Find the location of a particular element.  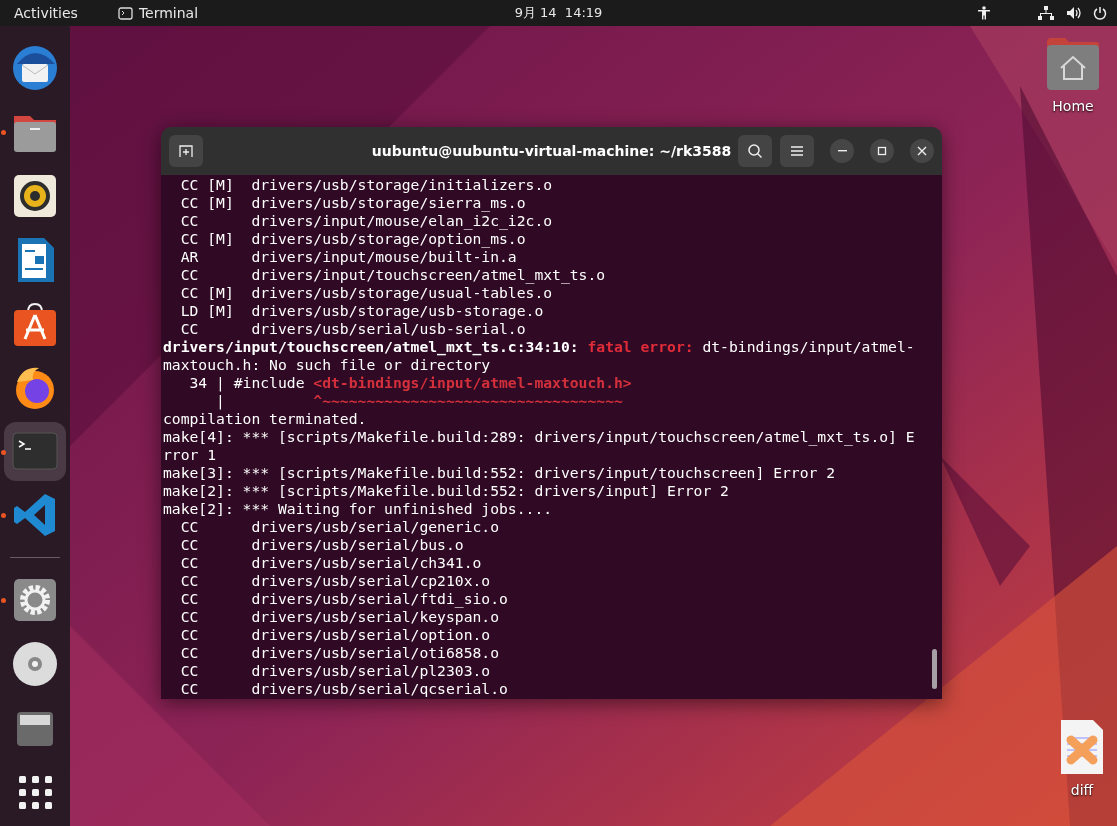

menu-icon is located at coordinates (797, 151).